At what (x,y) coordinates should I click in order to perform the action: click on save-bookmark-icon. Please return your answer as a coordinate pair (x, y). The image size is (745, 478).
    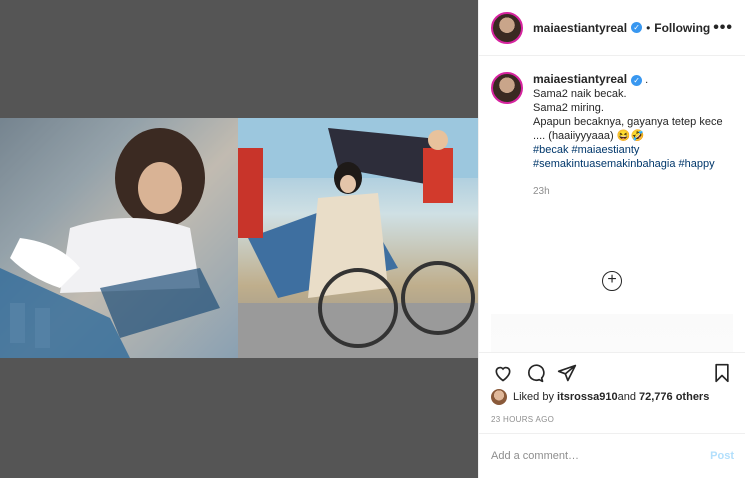
    Looking at the image, I should click on (722, 373).